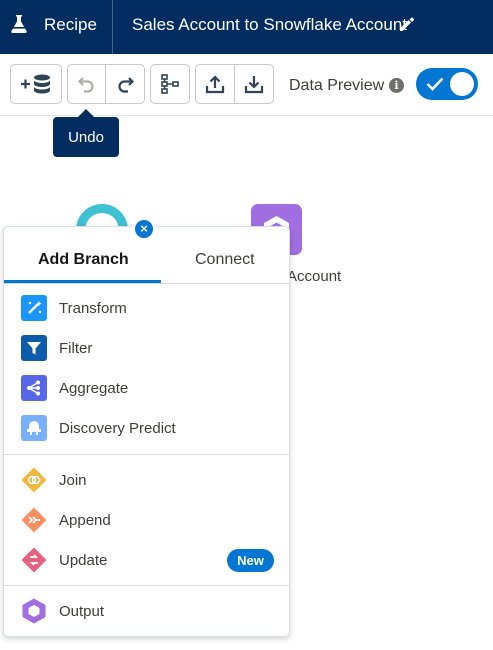  What do you see at coordinates (146, 480) in the screenshot?
I see `menu-item-join: Join` at bounding box center [146, 480].